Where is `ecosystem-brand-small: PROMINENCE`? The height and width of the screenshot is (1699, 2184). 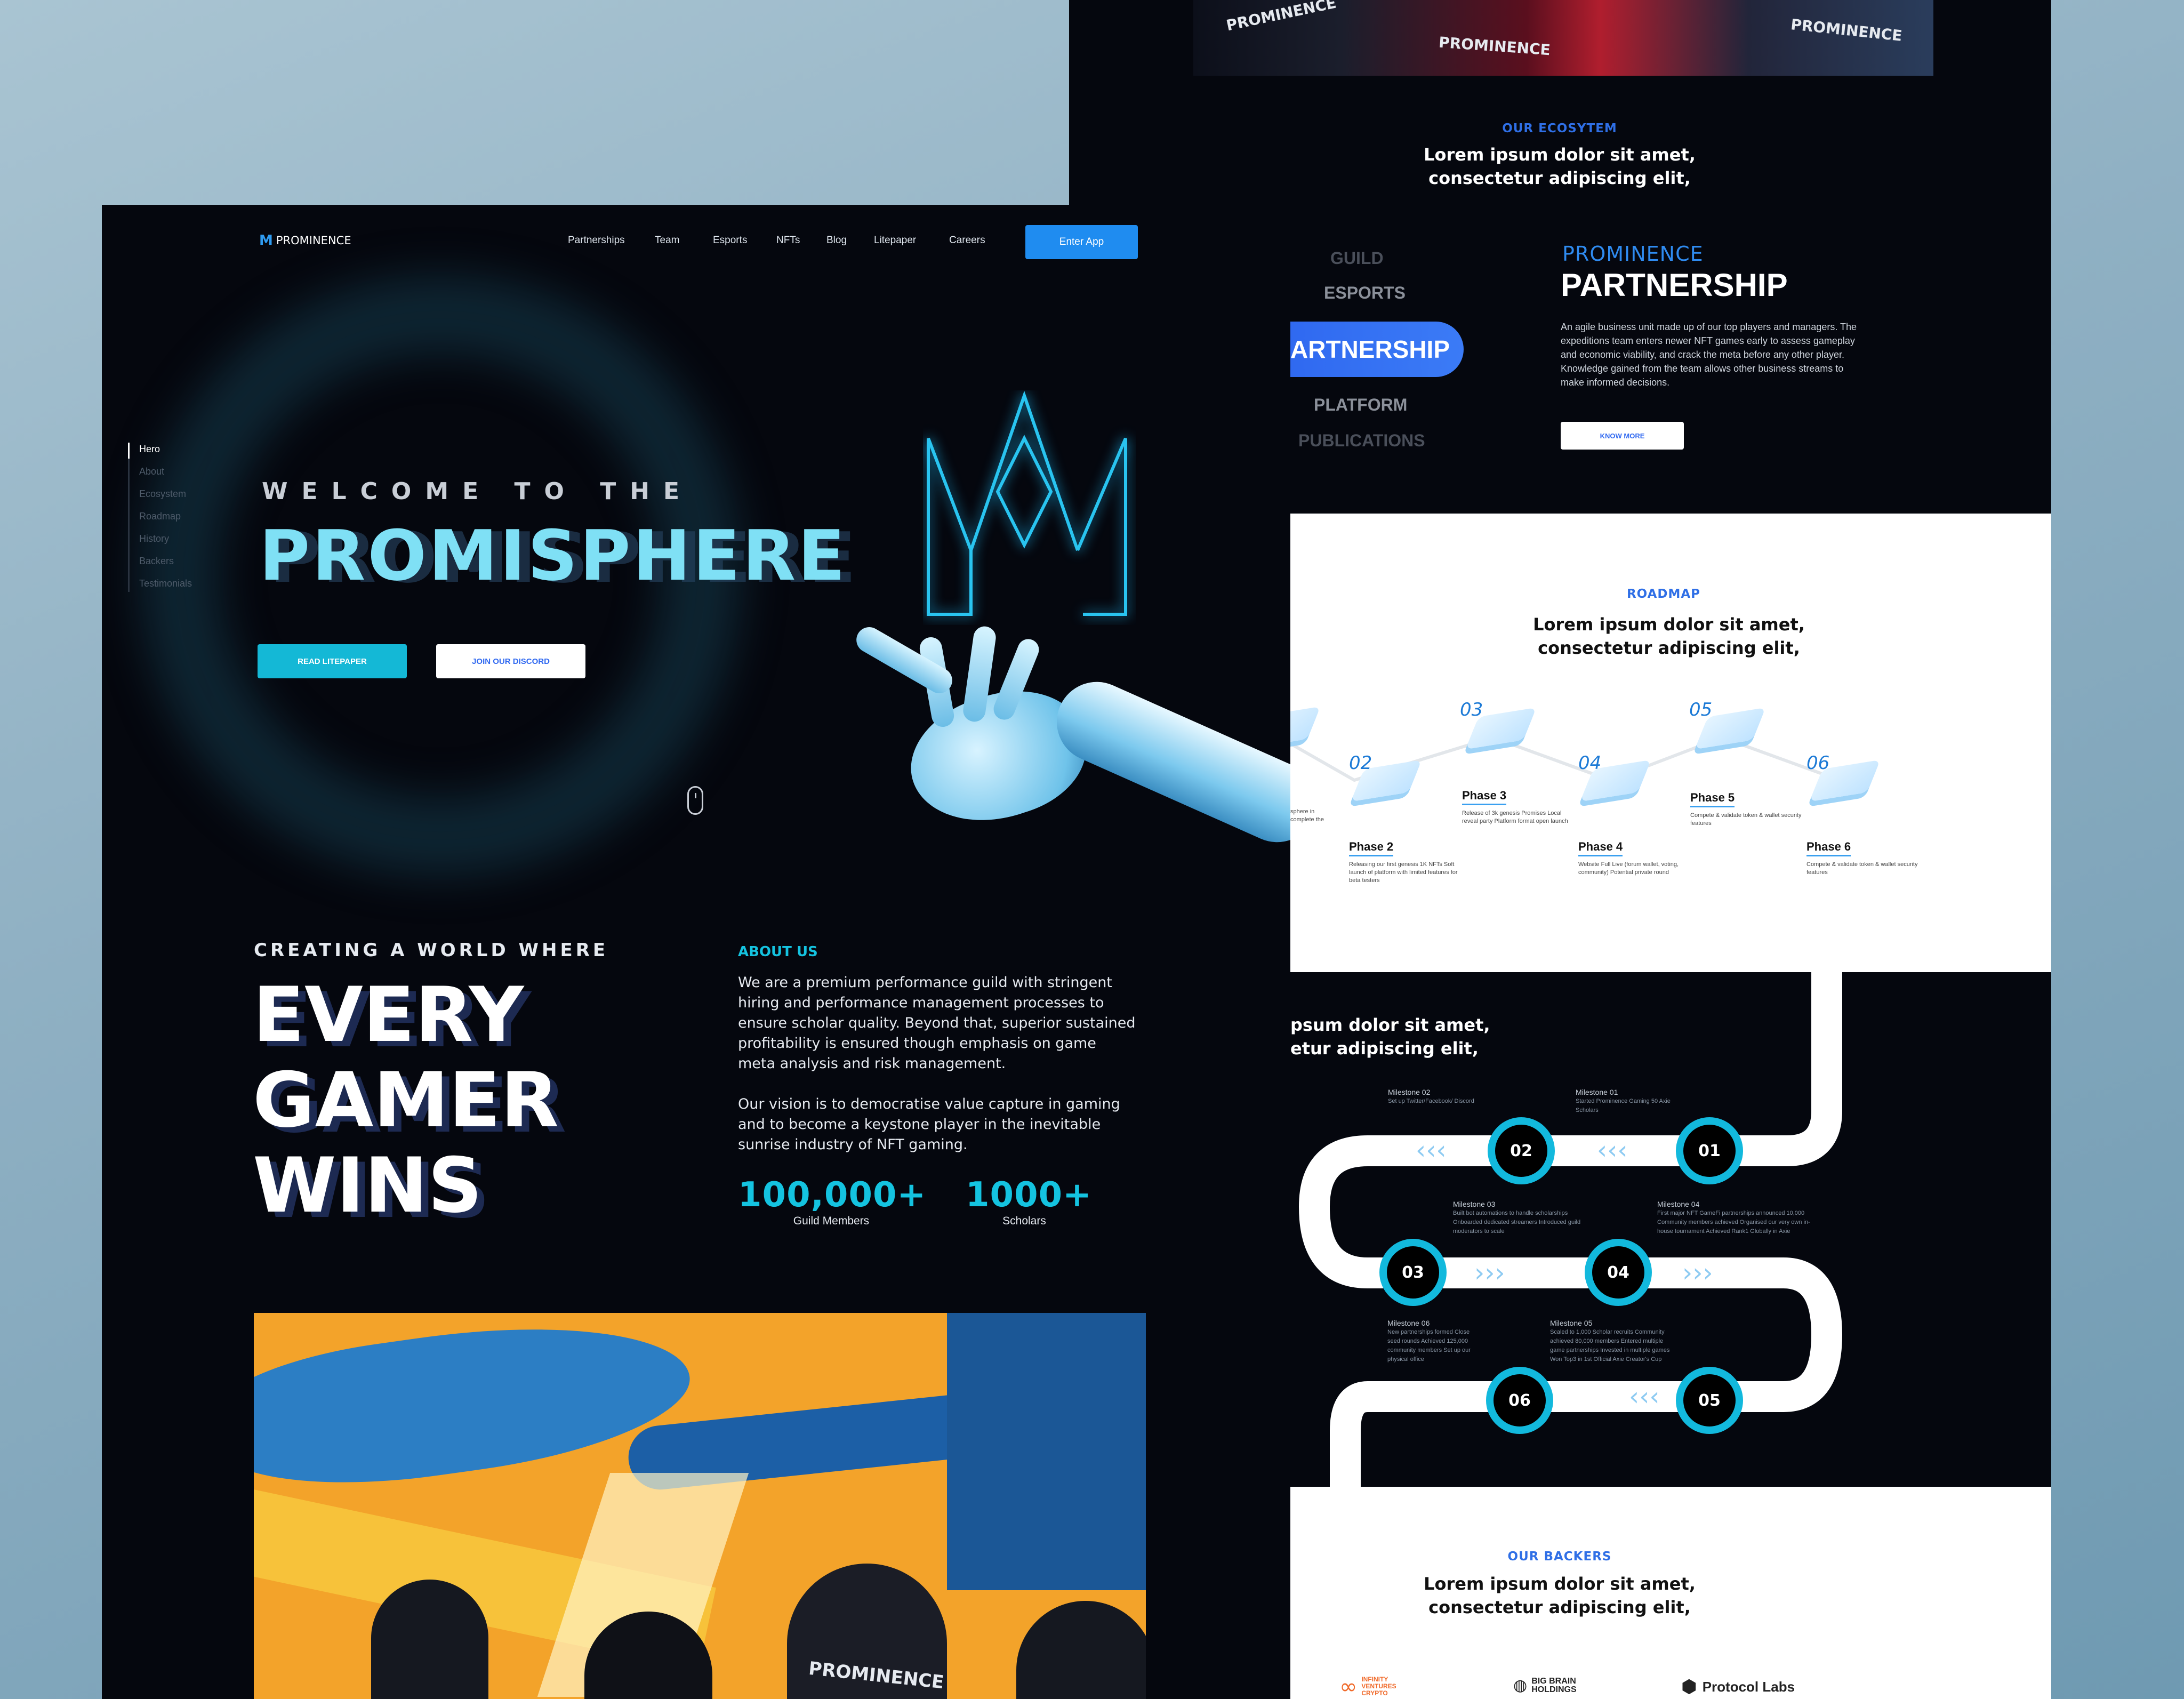
ecosystem-brand-small: PROMINENCE is located at coordinates (1633, 254).